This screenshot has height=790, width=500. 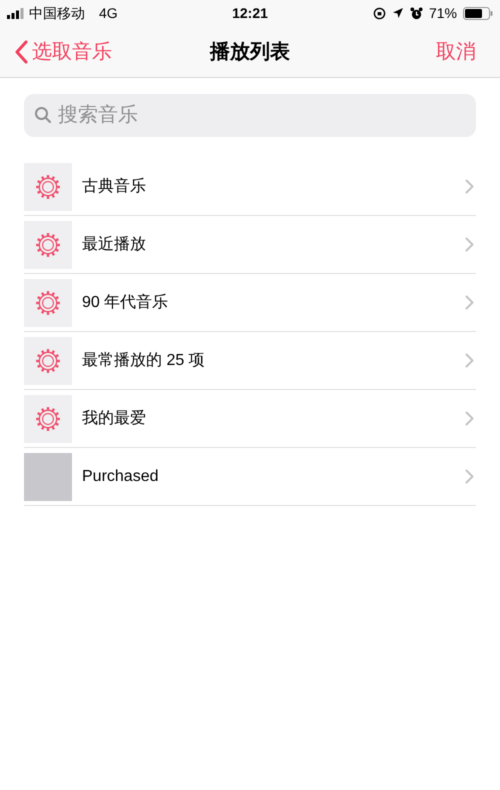 I want to click on status-time: 12:21, so click(x=250, y=13).